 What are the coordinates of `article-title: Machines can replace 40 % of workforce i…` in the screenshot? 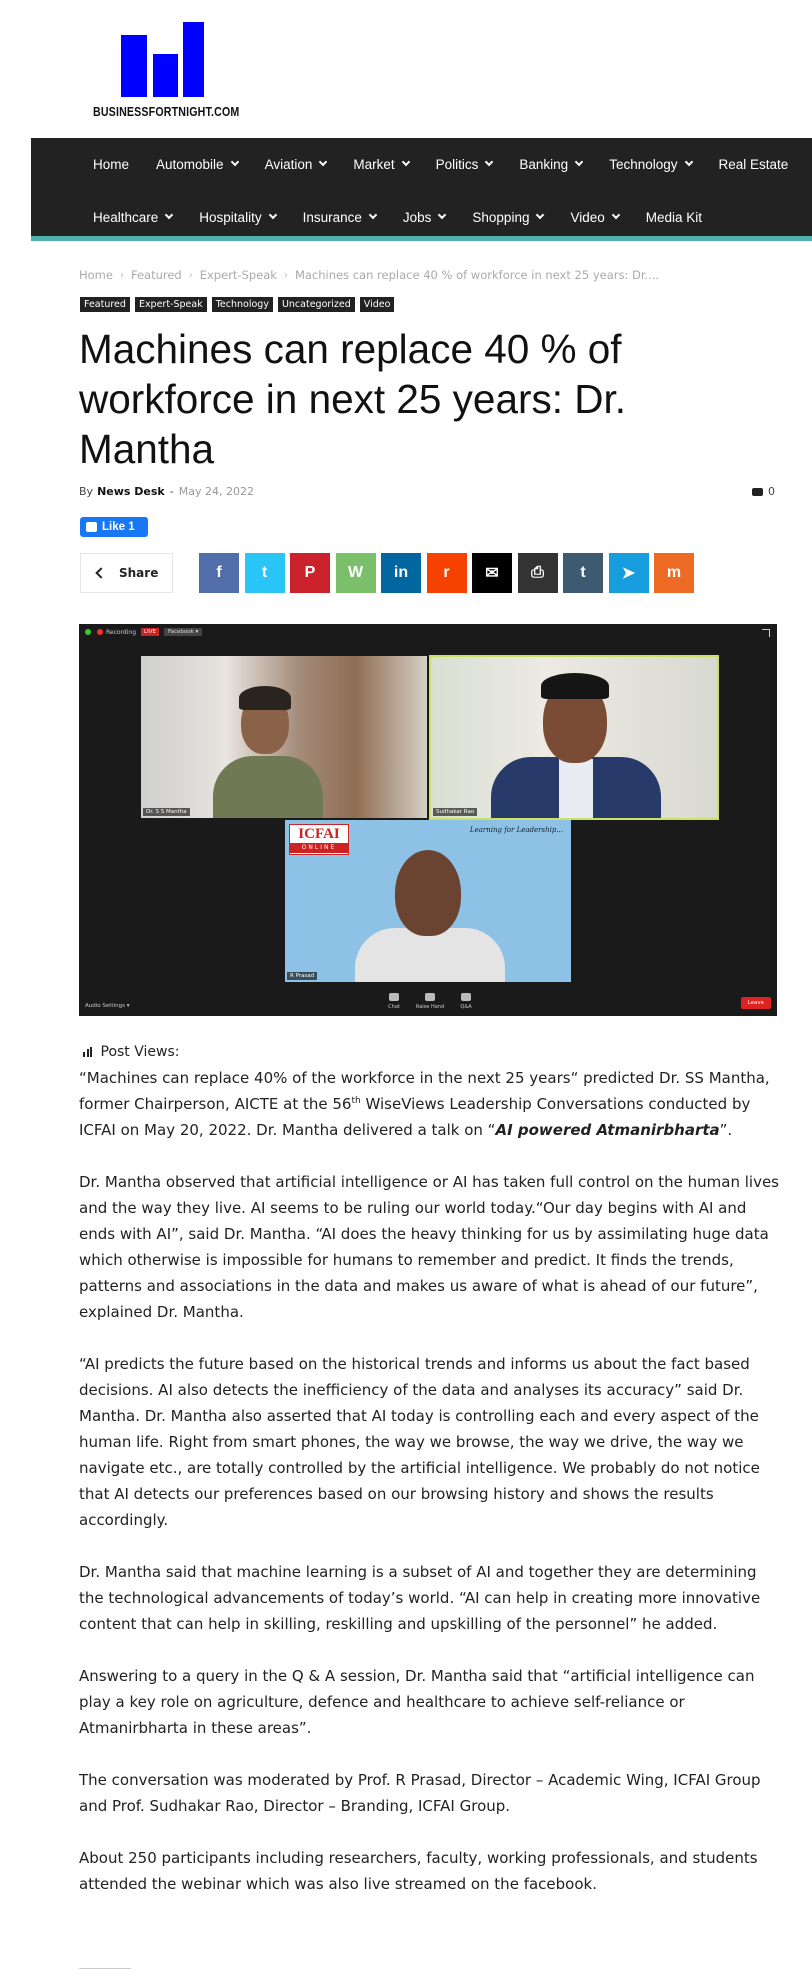 It's located at (352, 399).